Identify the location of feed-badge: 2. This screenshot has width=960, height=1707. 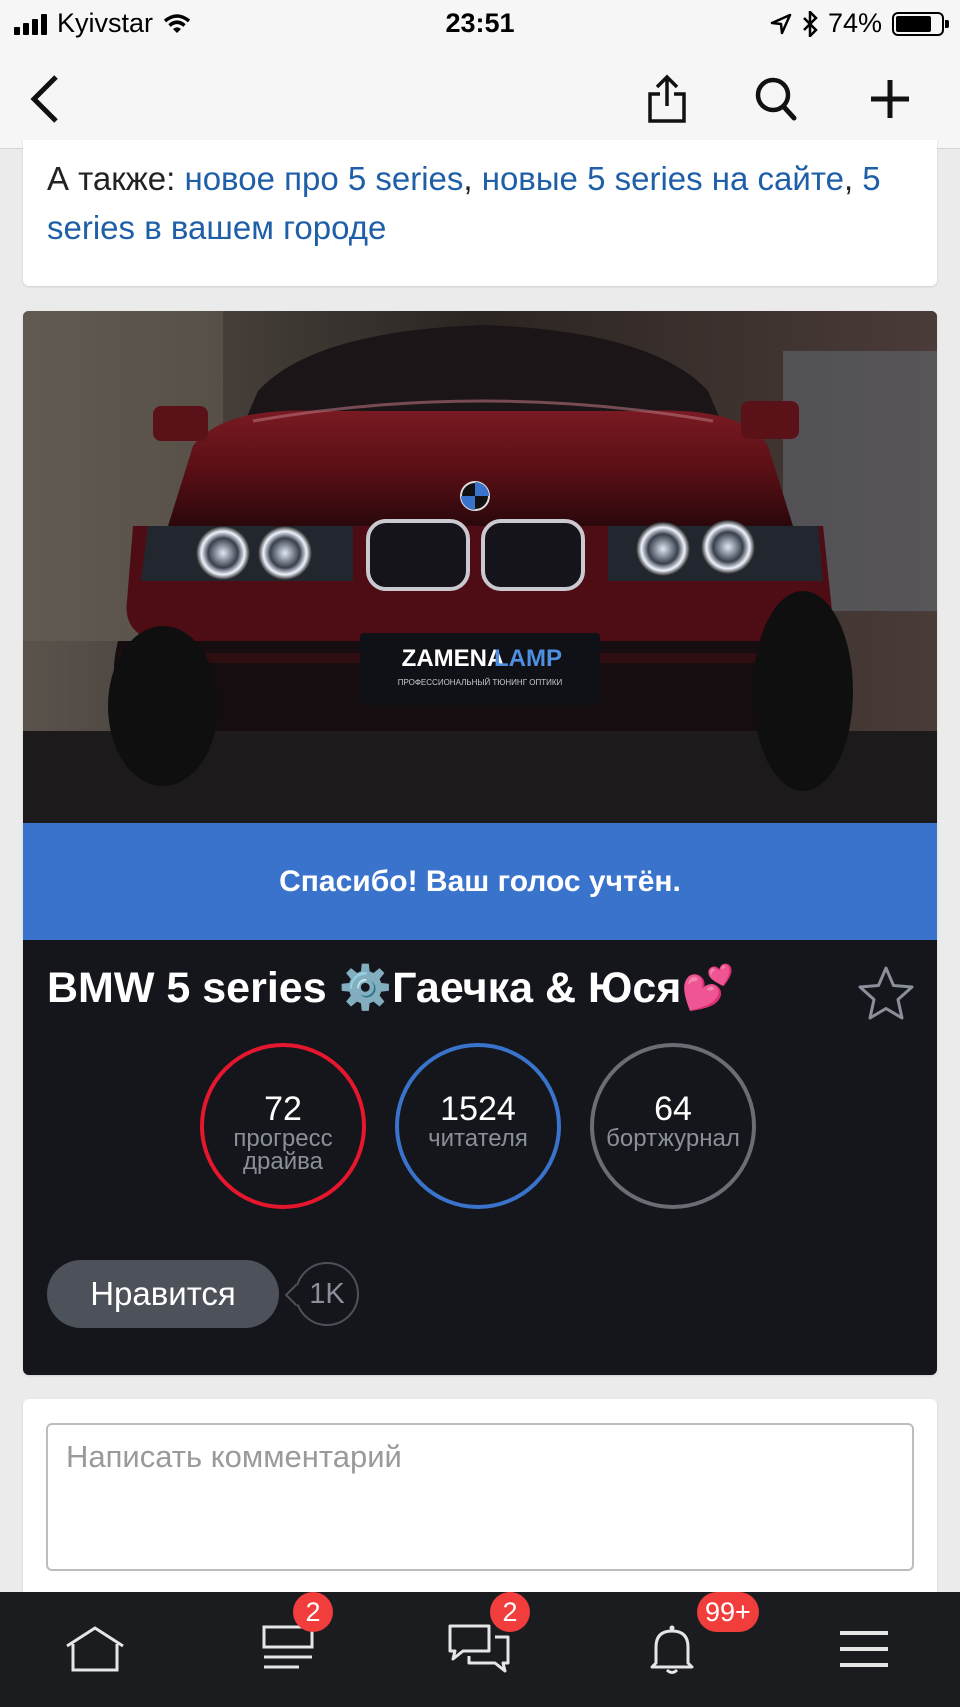
(313, 1612).